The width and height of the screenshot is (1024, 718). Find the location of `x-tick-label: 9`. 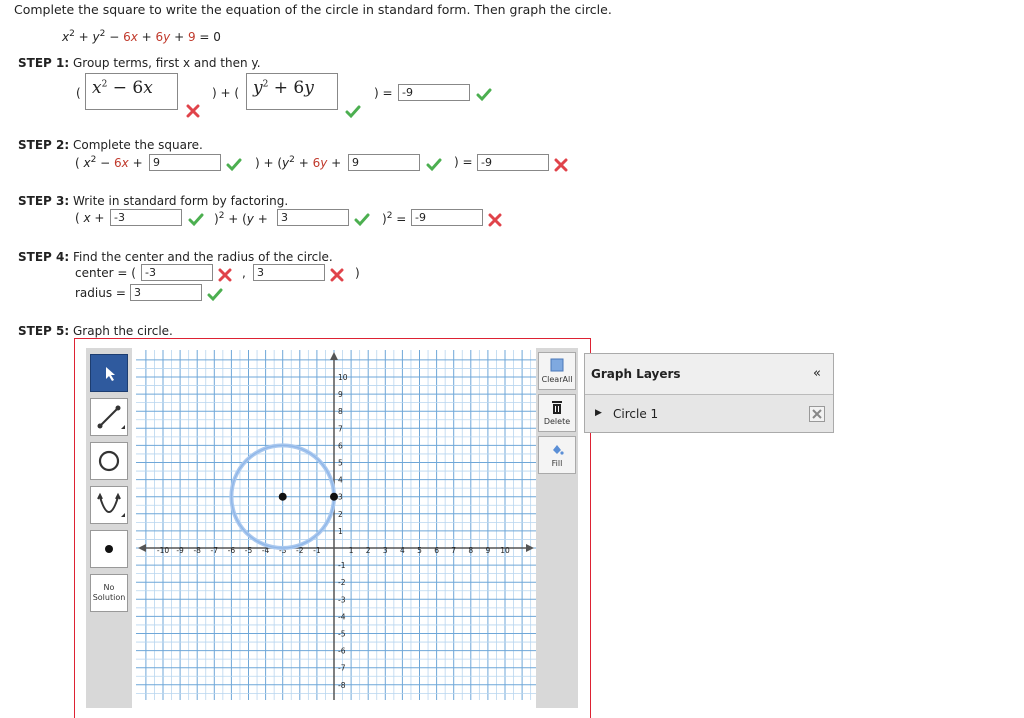

x-tick-label: 9 is located at coordinates (488, 550).